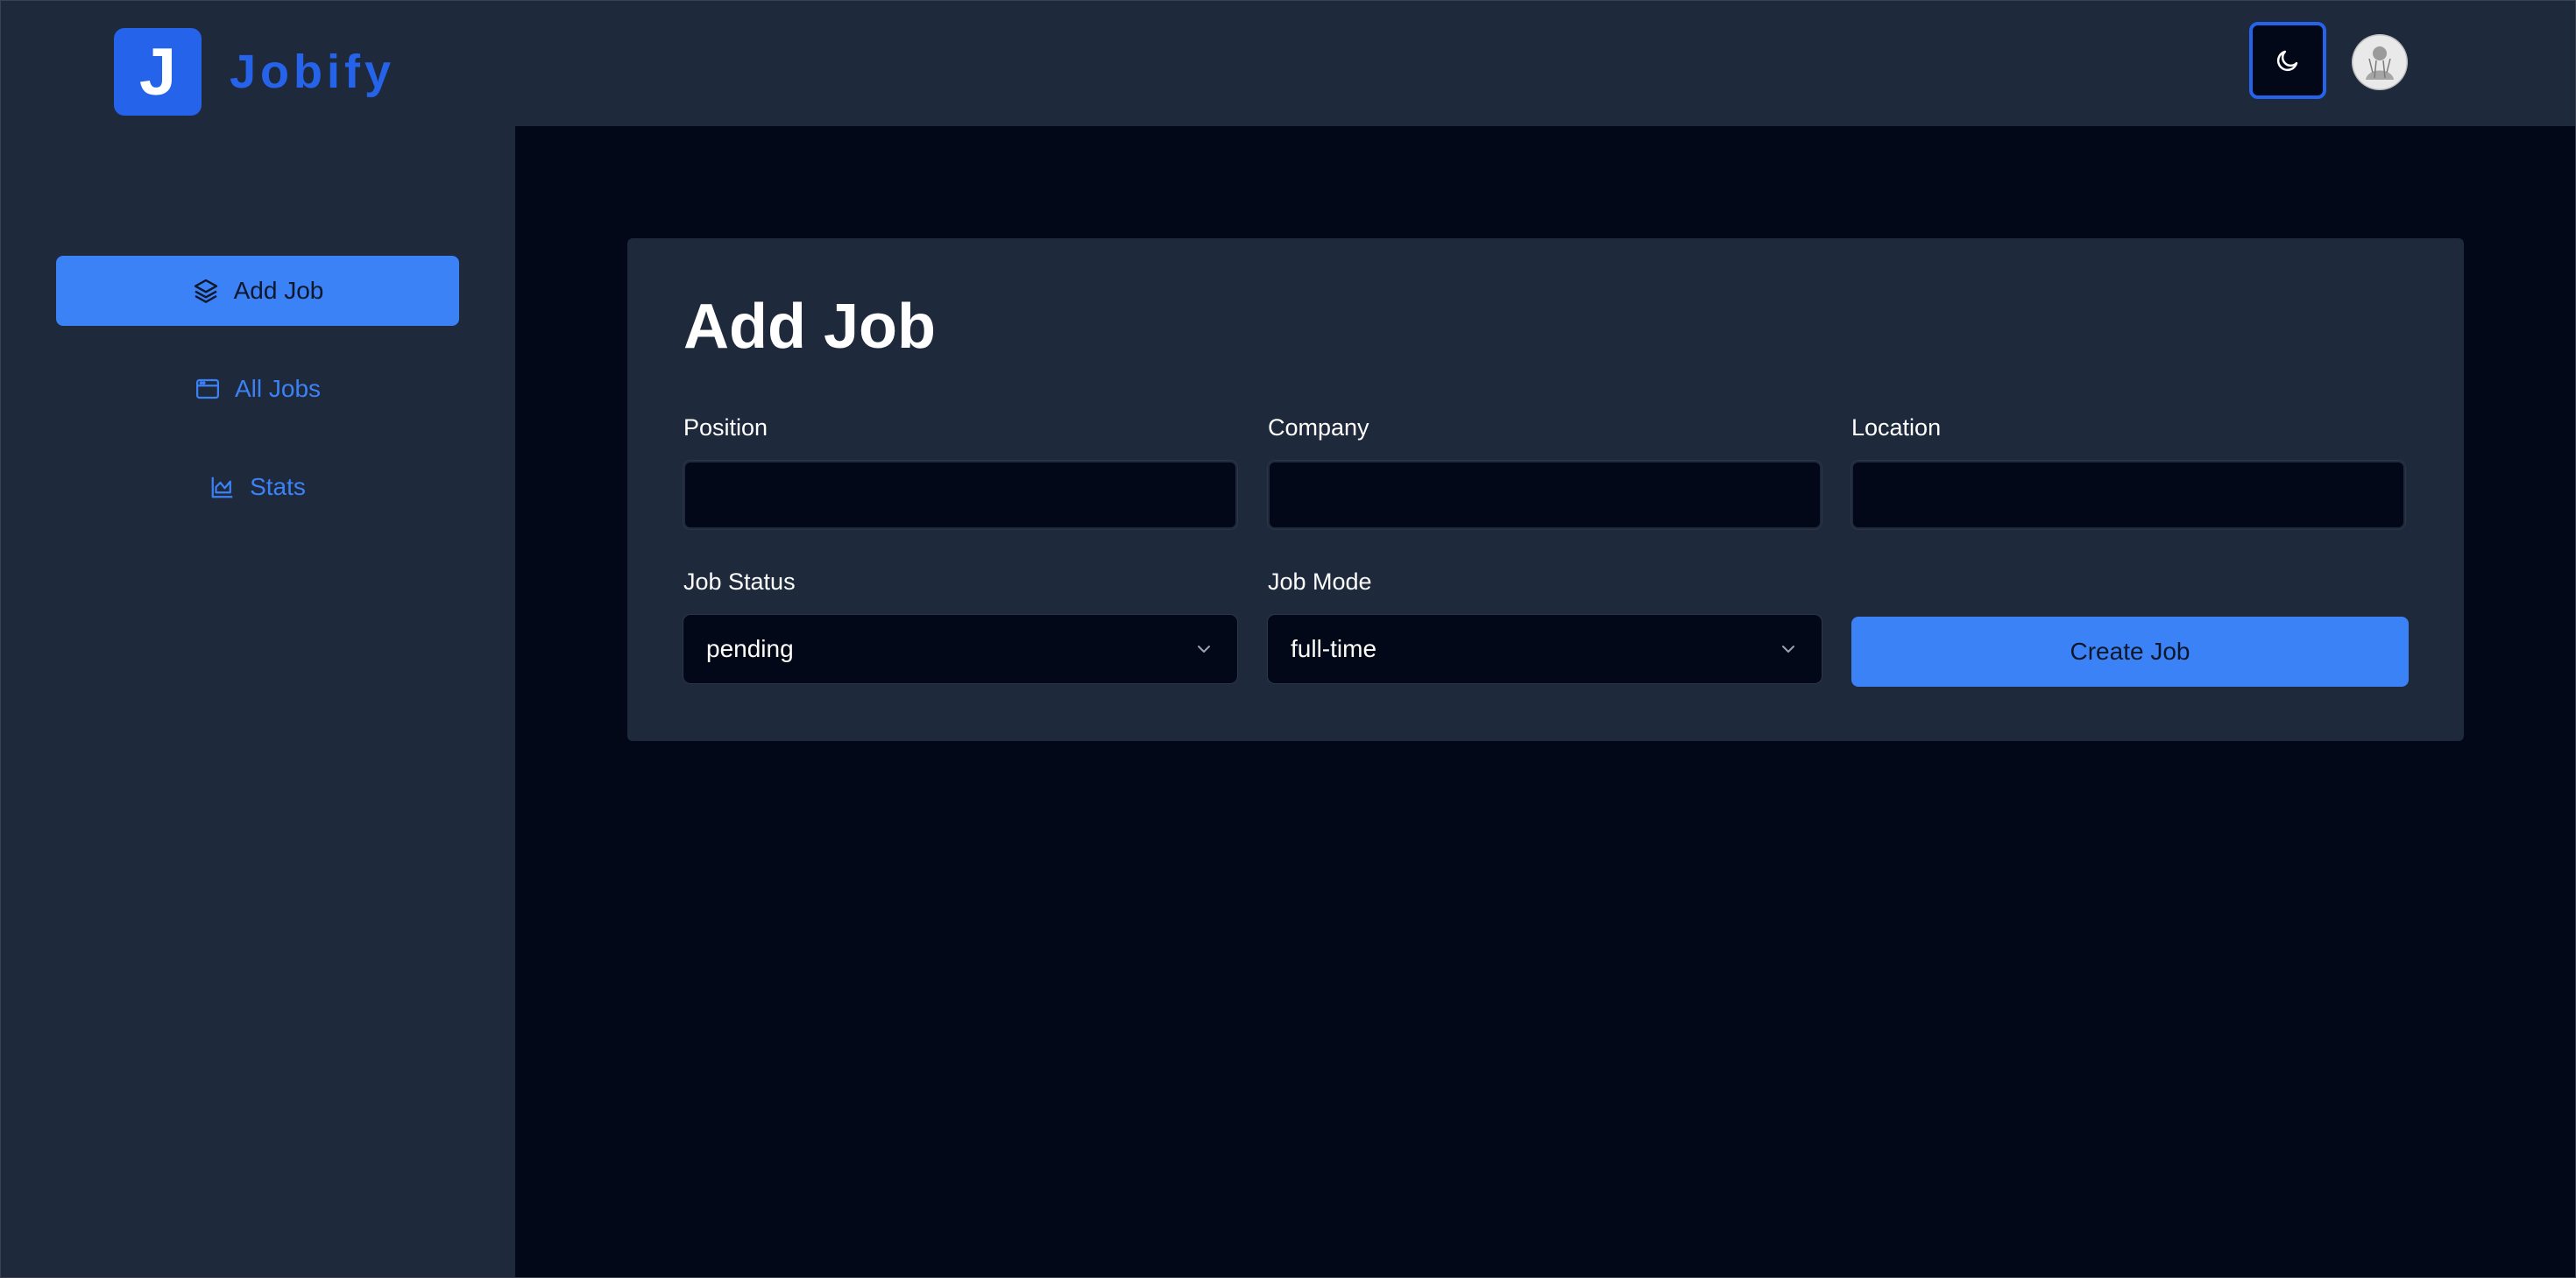  What do you see at coordinates (960, 495) in the screenshot?
I see `position-input` at bounding box center [960, 495].